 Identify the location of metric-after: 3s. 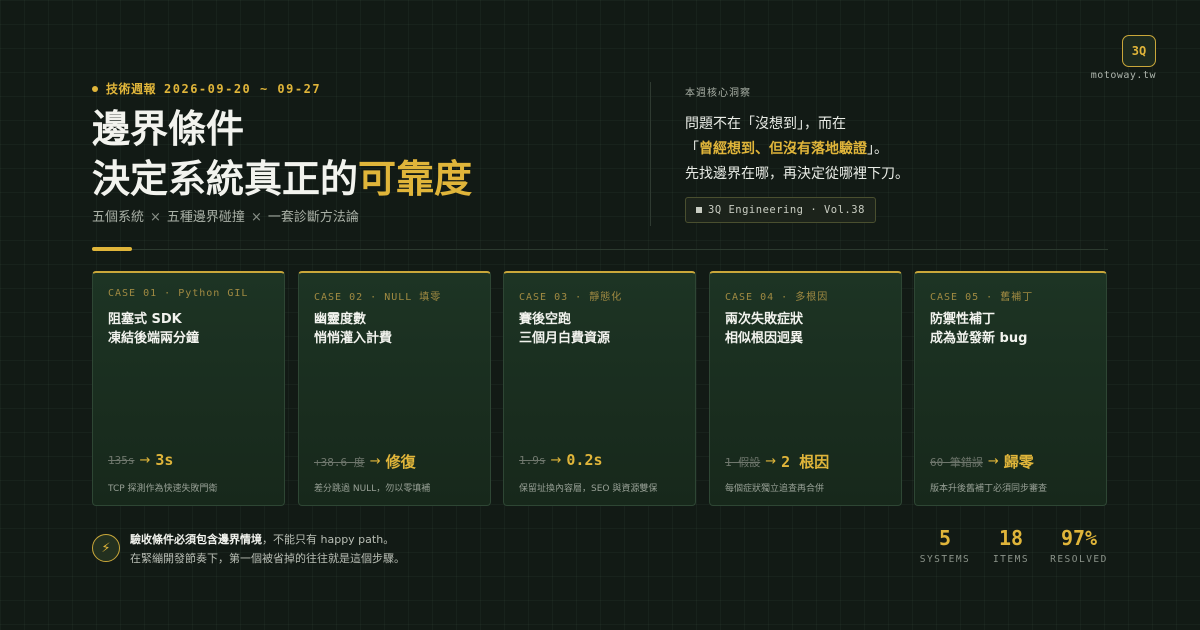
(164, 460).